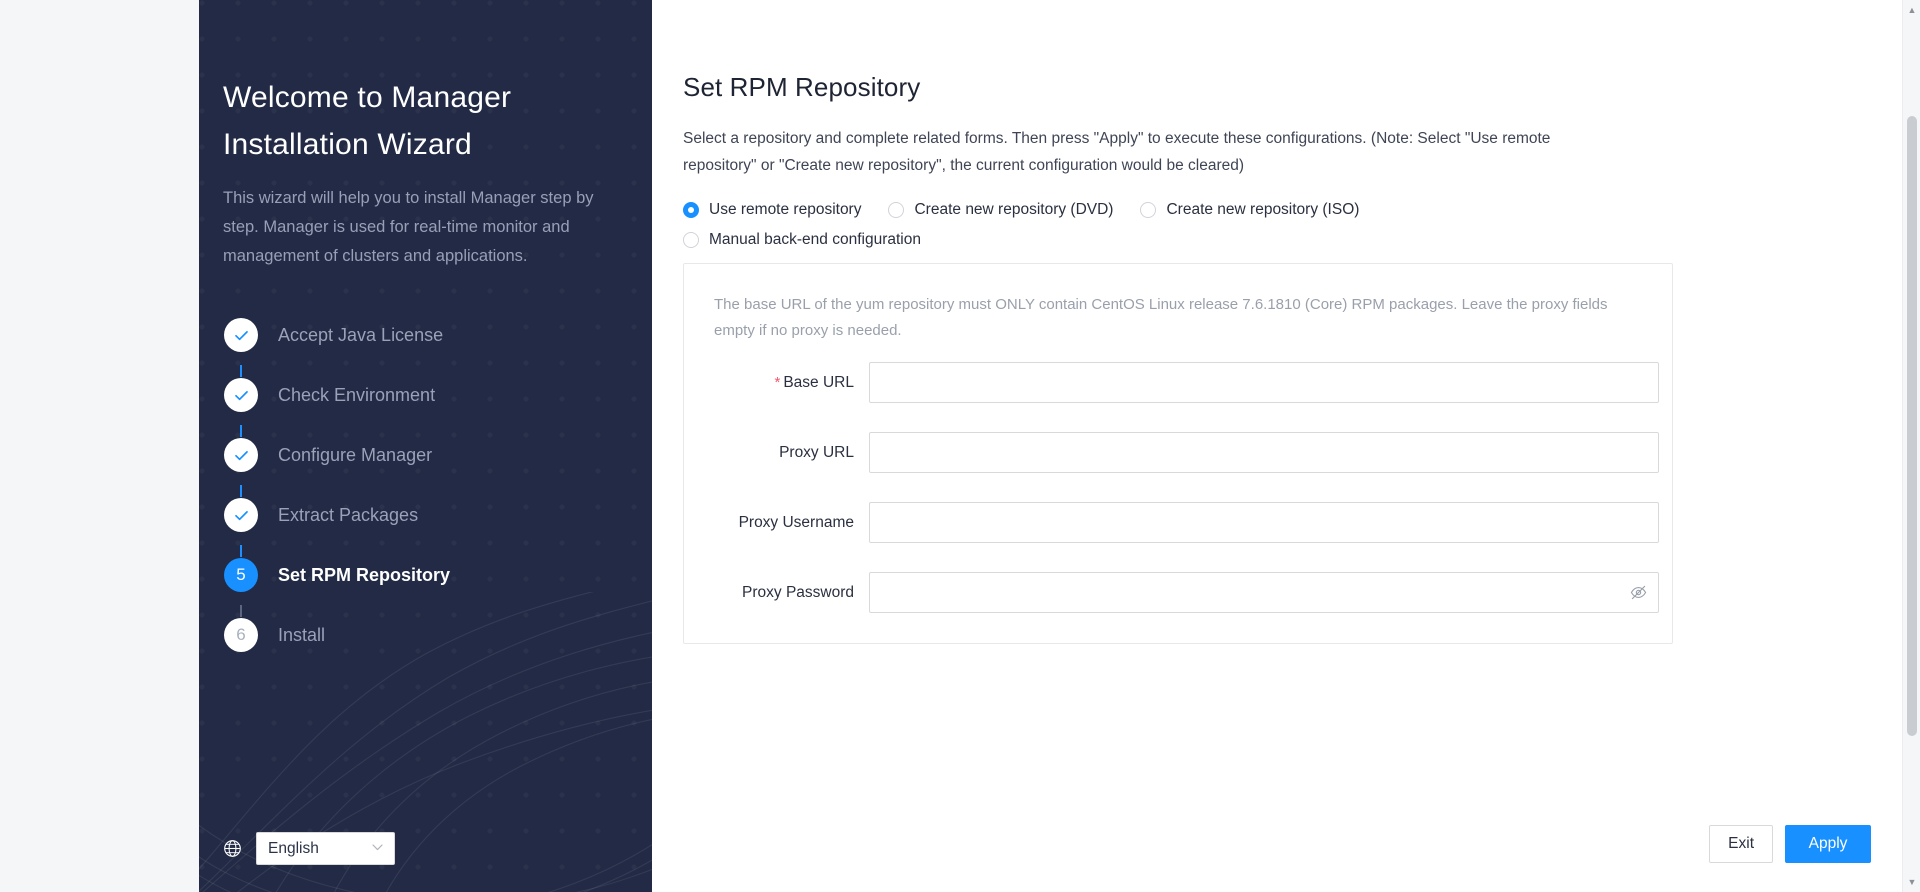 The image size is (1920, 892). Describe the element at coordinates (1912, 426) in the screenshot. I see `scrollbar-thumb` at that location.